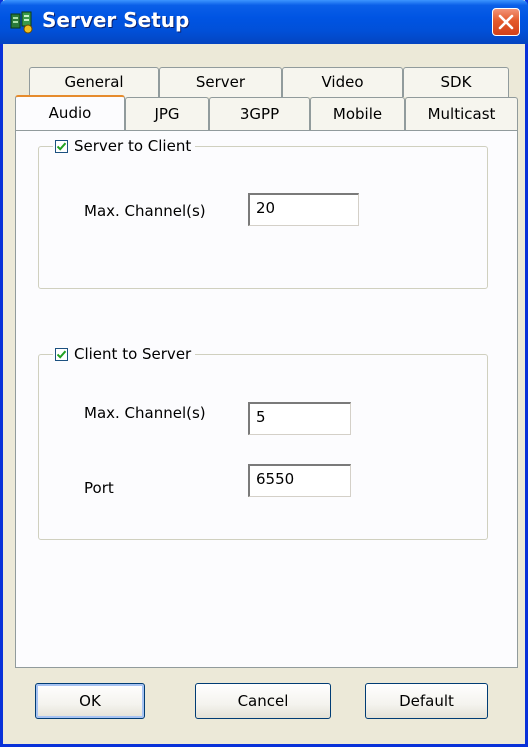 The image size is (528, 747). What do you see at coordinates (23, 22) in the screenshot?
I see `server-setup-icon` at bounding box center [23, 22].